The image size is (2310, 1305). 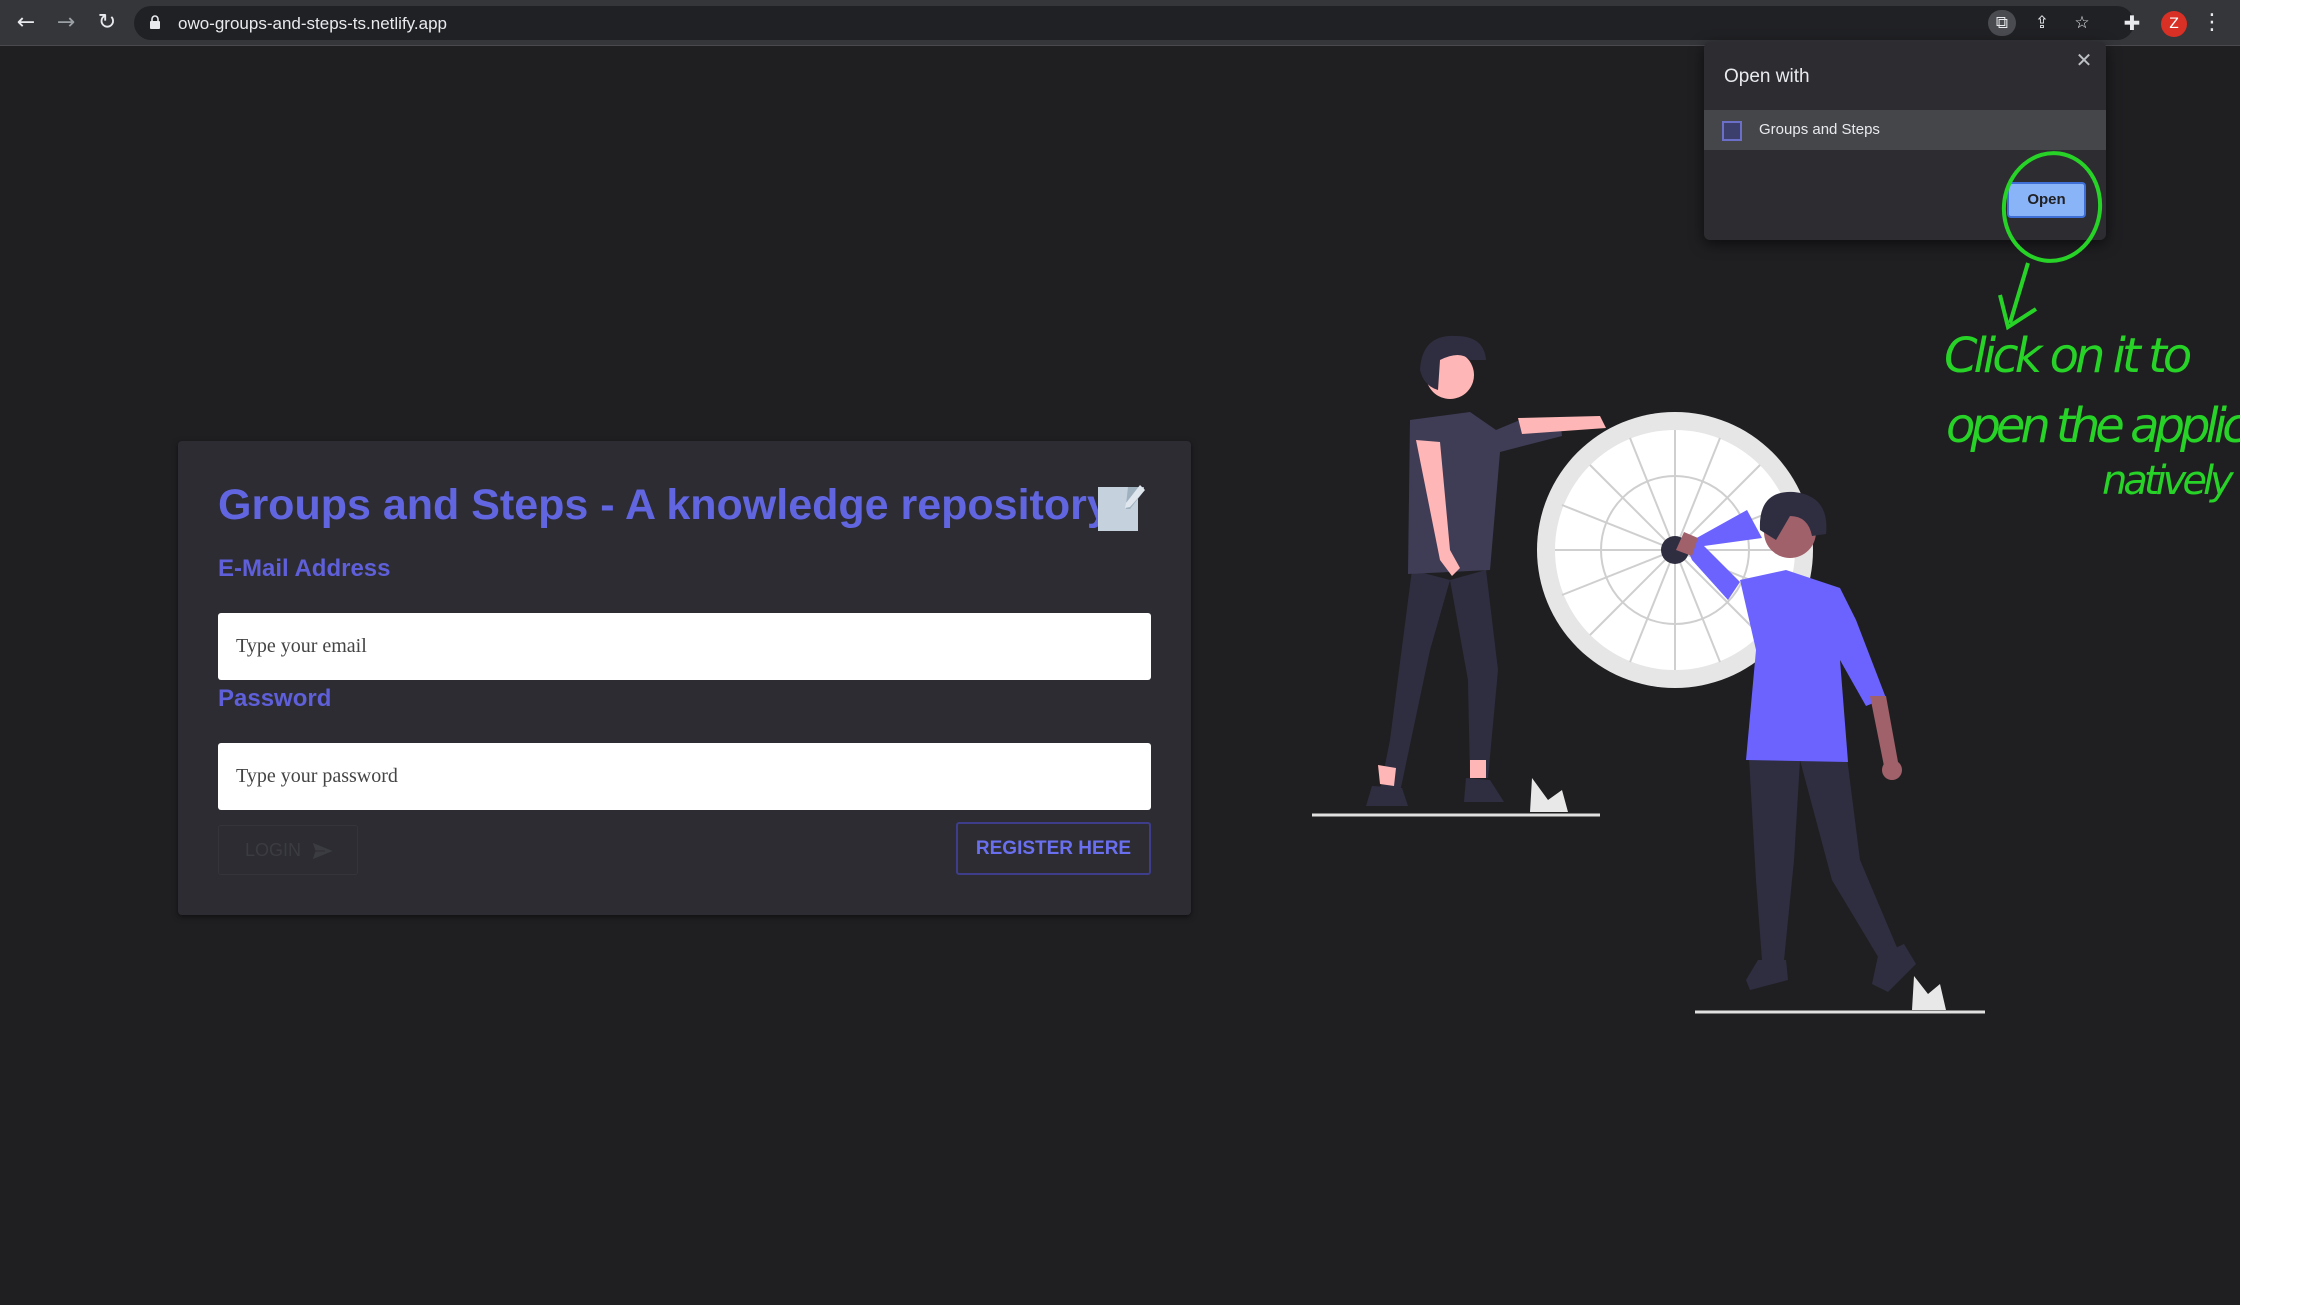 I want to click on password-label: Password, so click(x=275, y=698).